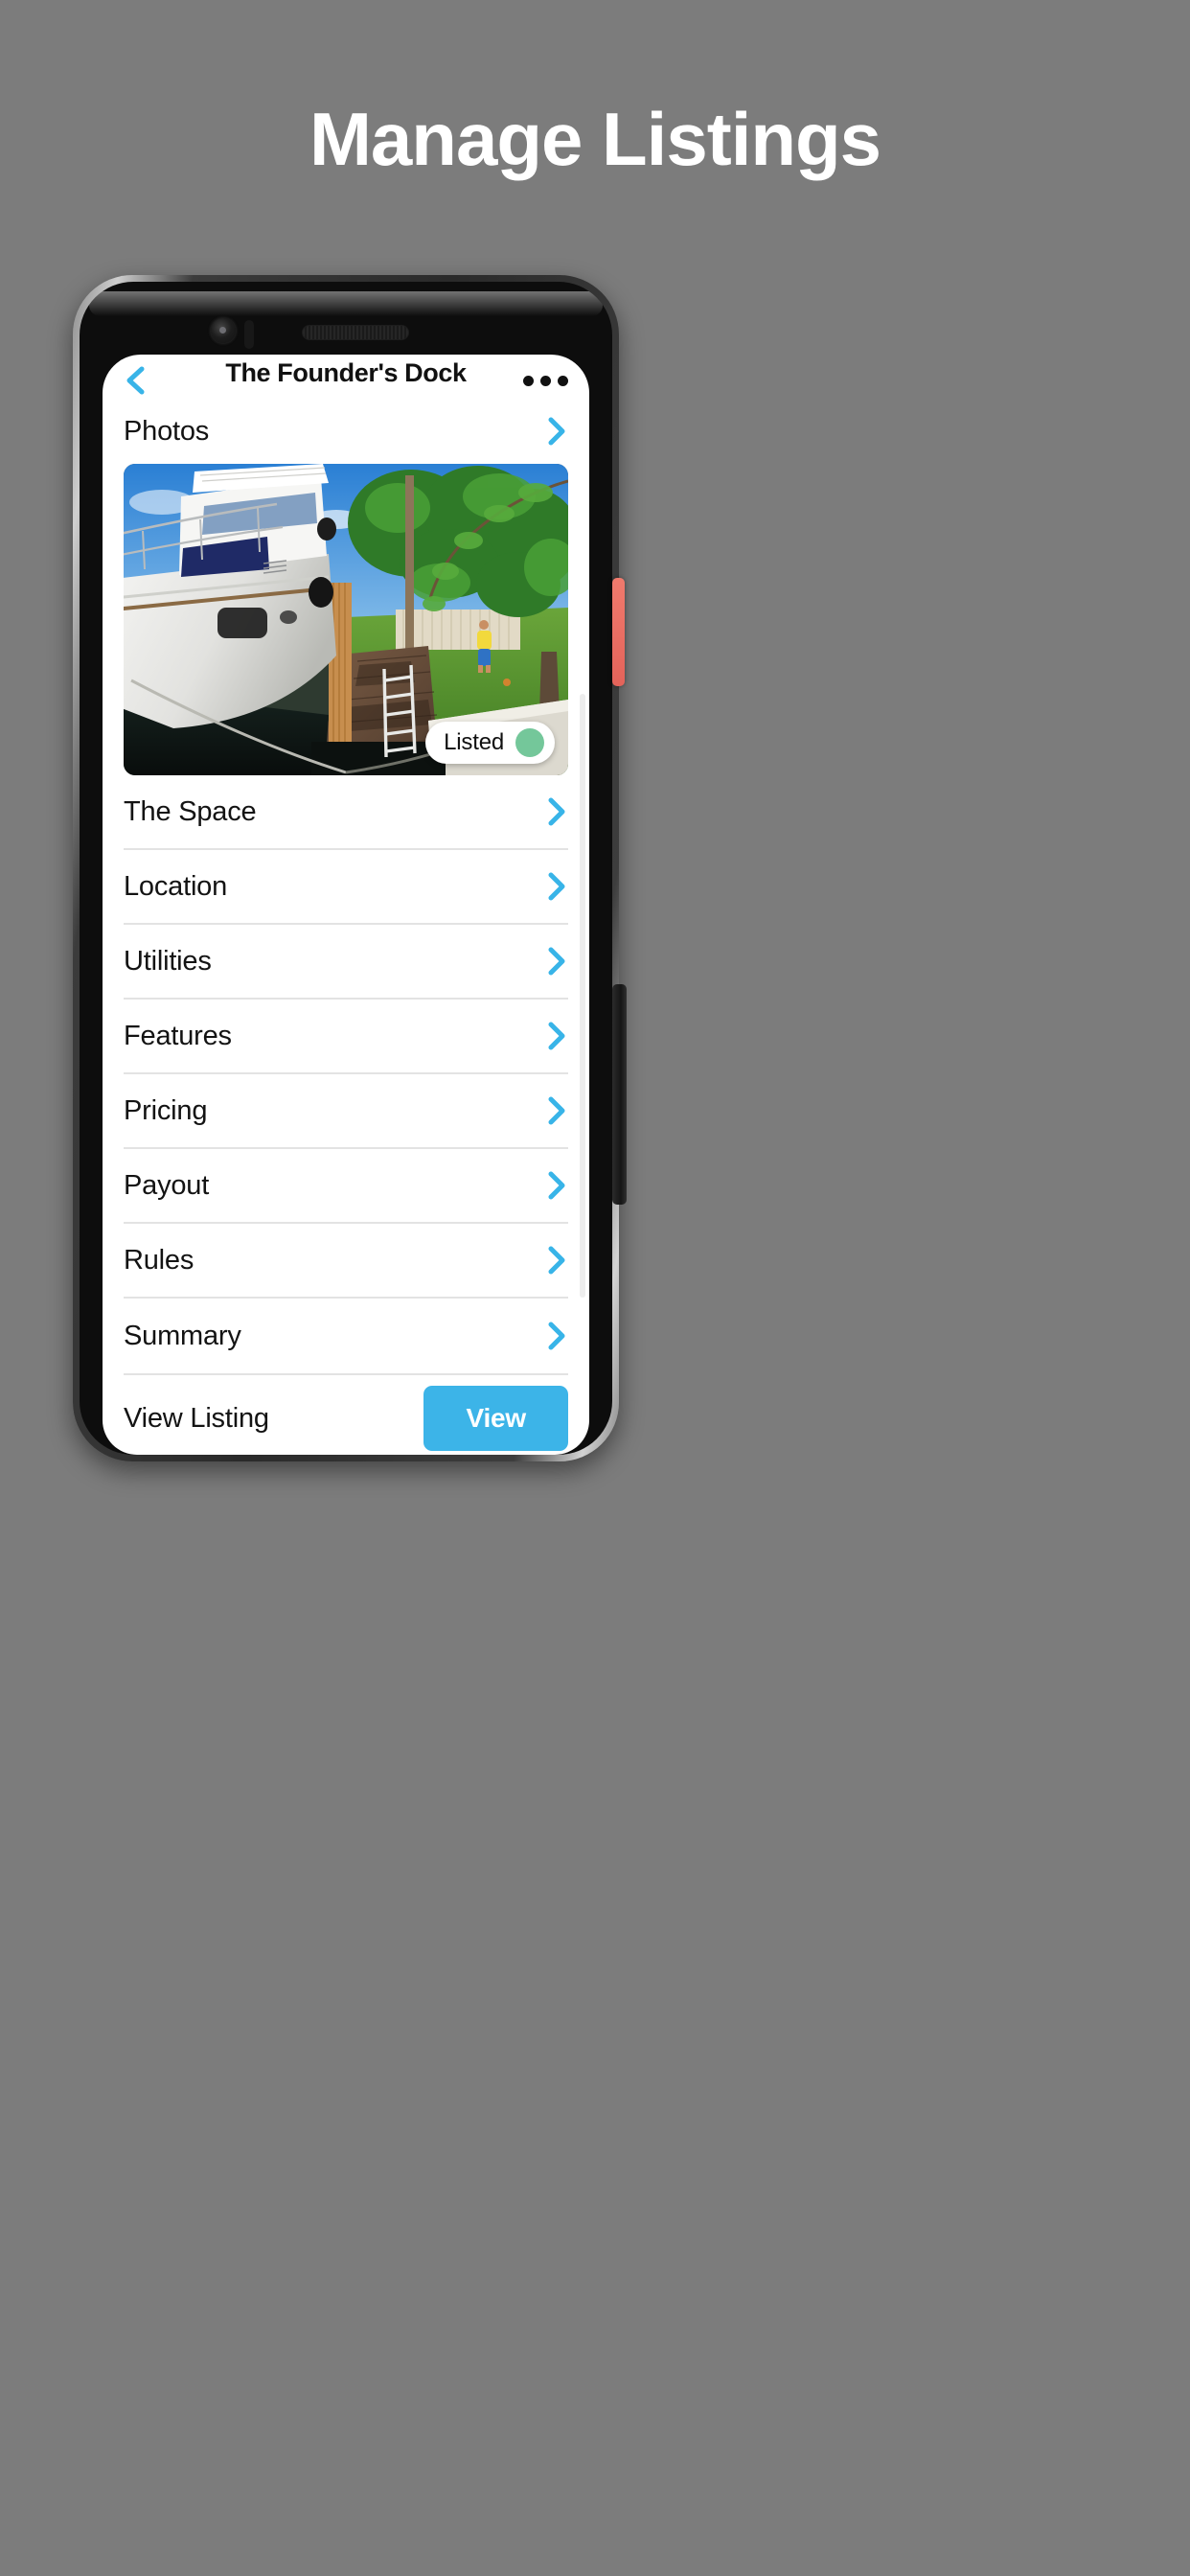 This screenshot has height=2576, width=1190. Describe the element at coordinates (183, 1335) in the screenshot. I see `section-label: Summary` at that location.